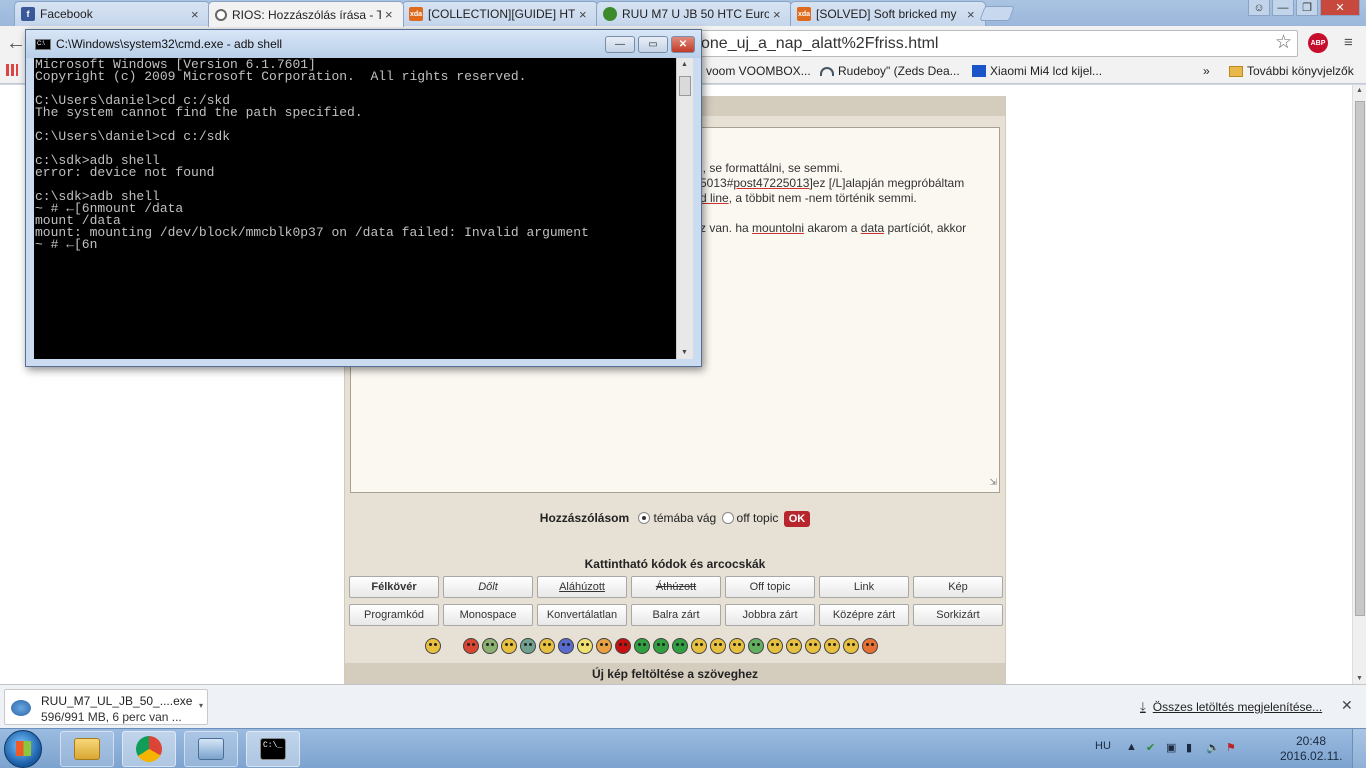 This screenshot has height=768, width=1366. What do you see at coordinates (394, 587) in the screenshot?
I see `bold-button: Félkövér` at bounding box center [394, 587].